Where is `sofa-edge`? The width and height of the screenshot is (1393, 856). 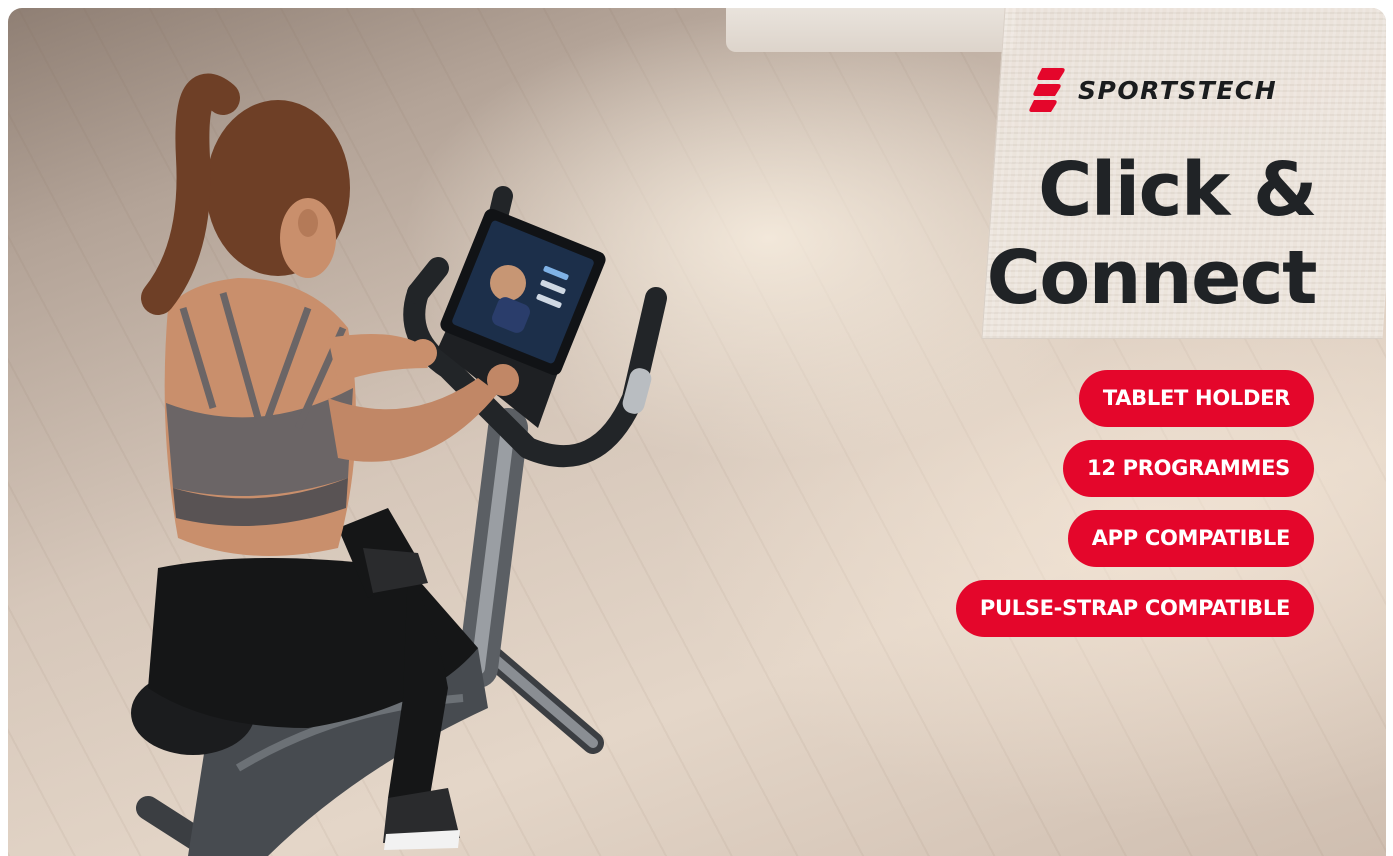
sofa-edge is located at coordinates (871, 30).